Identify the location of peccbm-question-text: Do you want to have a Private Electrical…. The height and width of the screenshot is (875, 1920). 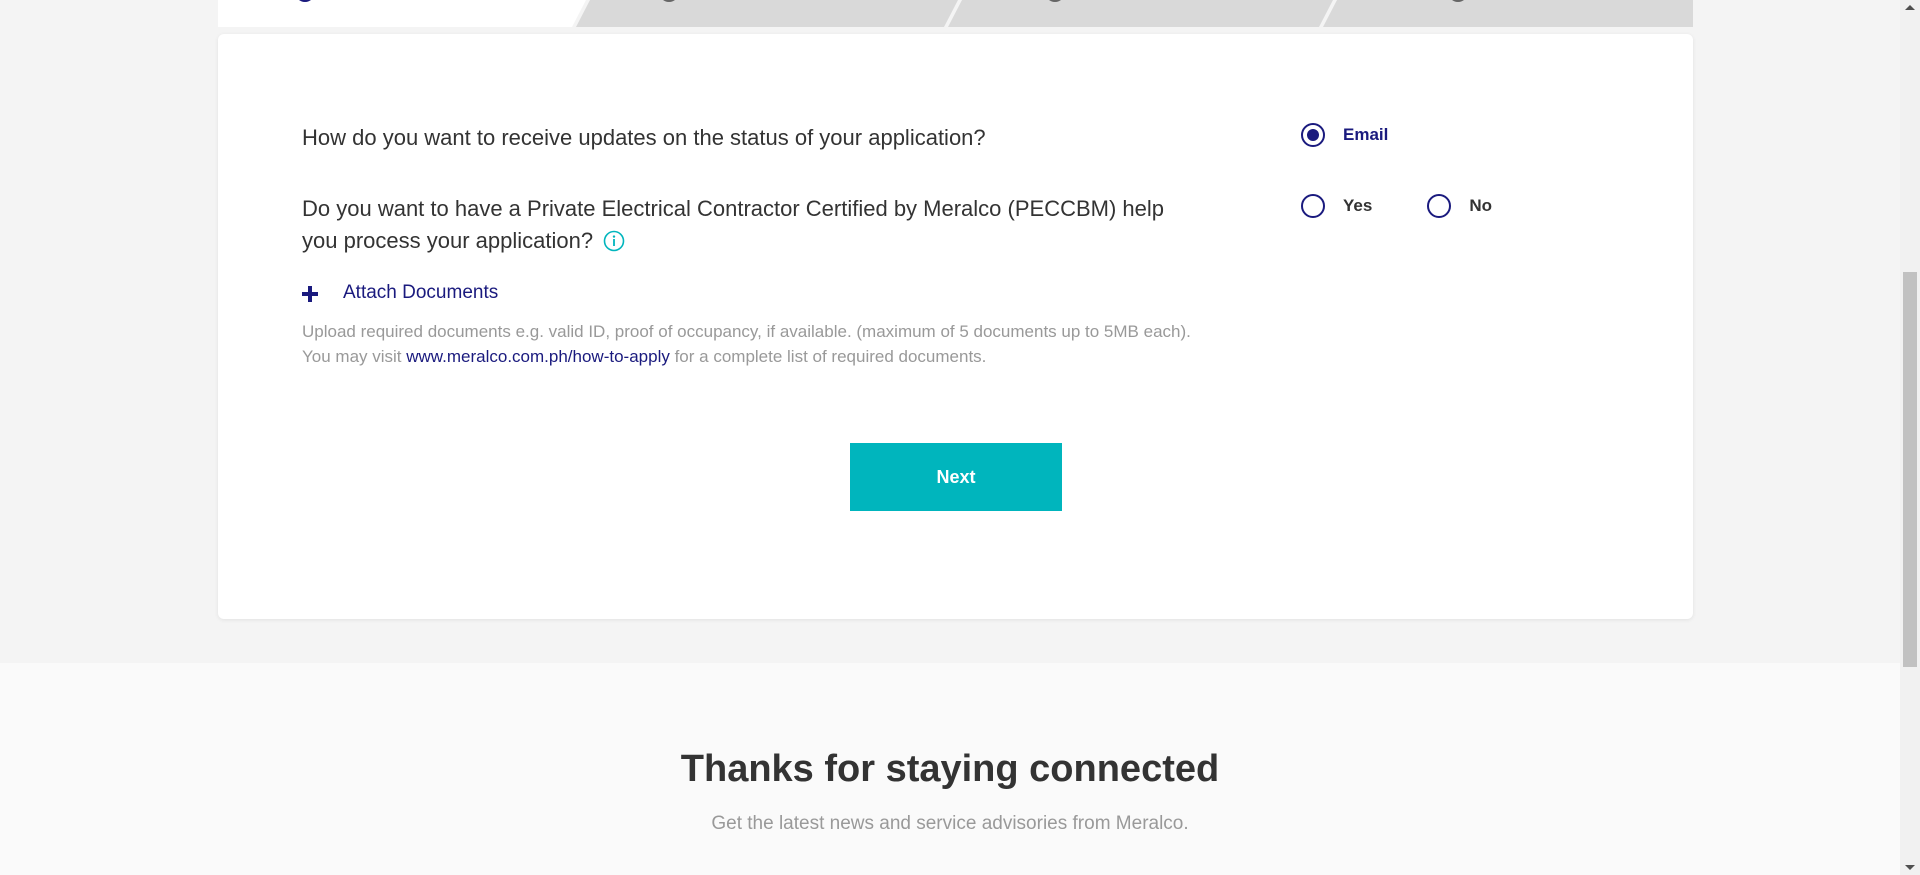
(733, 224).